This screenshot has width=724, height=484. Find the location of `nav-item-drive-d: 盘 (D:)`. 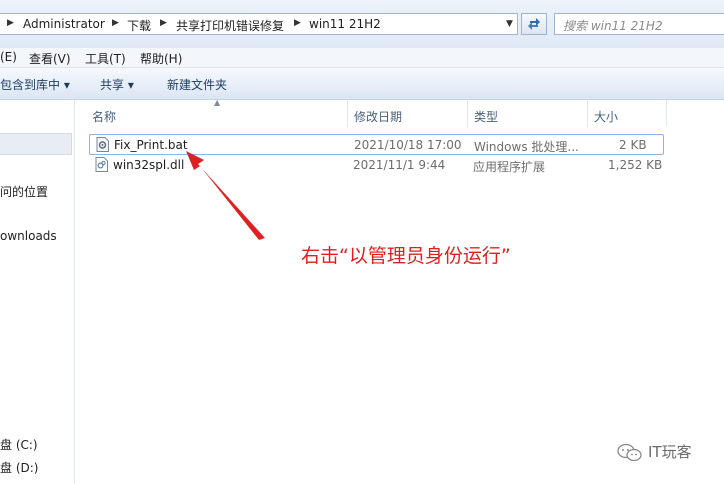

nav-item-drive-d: 盘 (D:) is located at coordinates (19, 467).